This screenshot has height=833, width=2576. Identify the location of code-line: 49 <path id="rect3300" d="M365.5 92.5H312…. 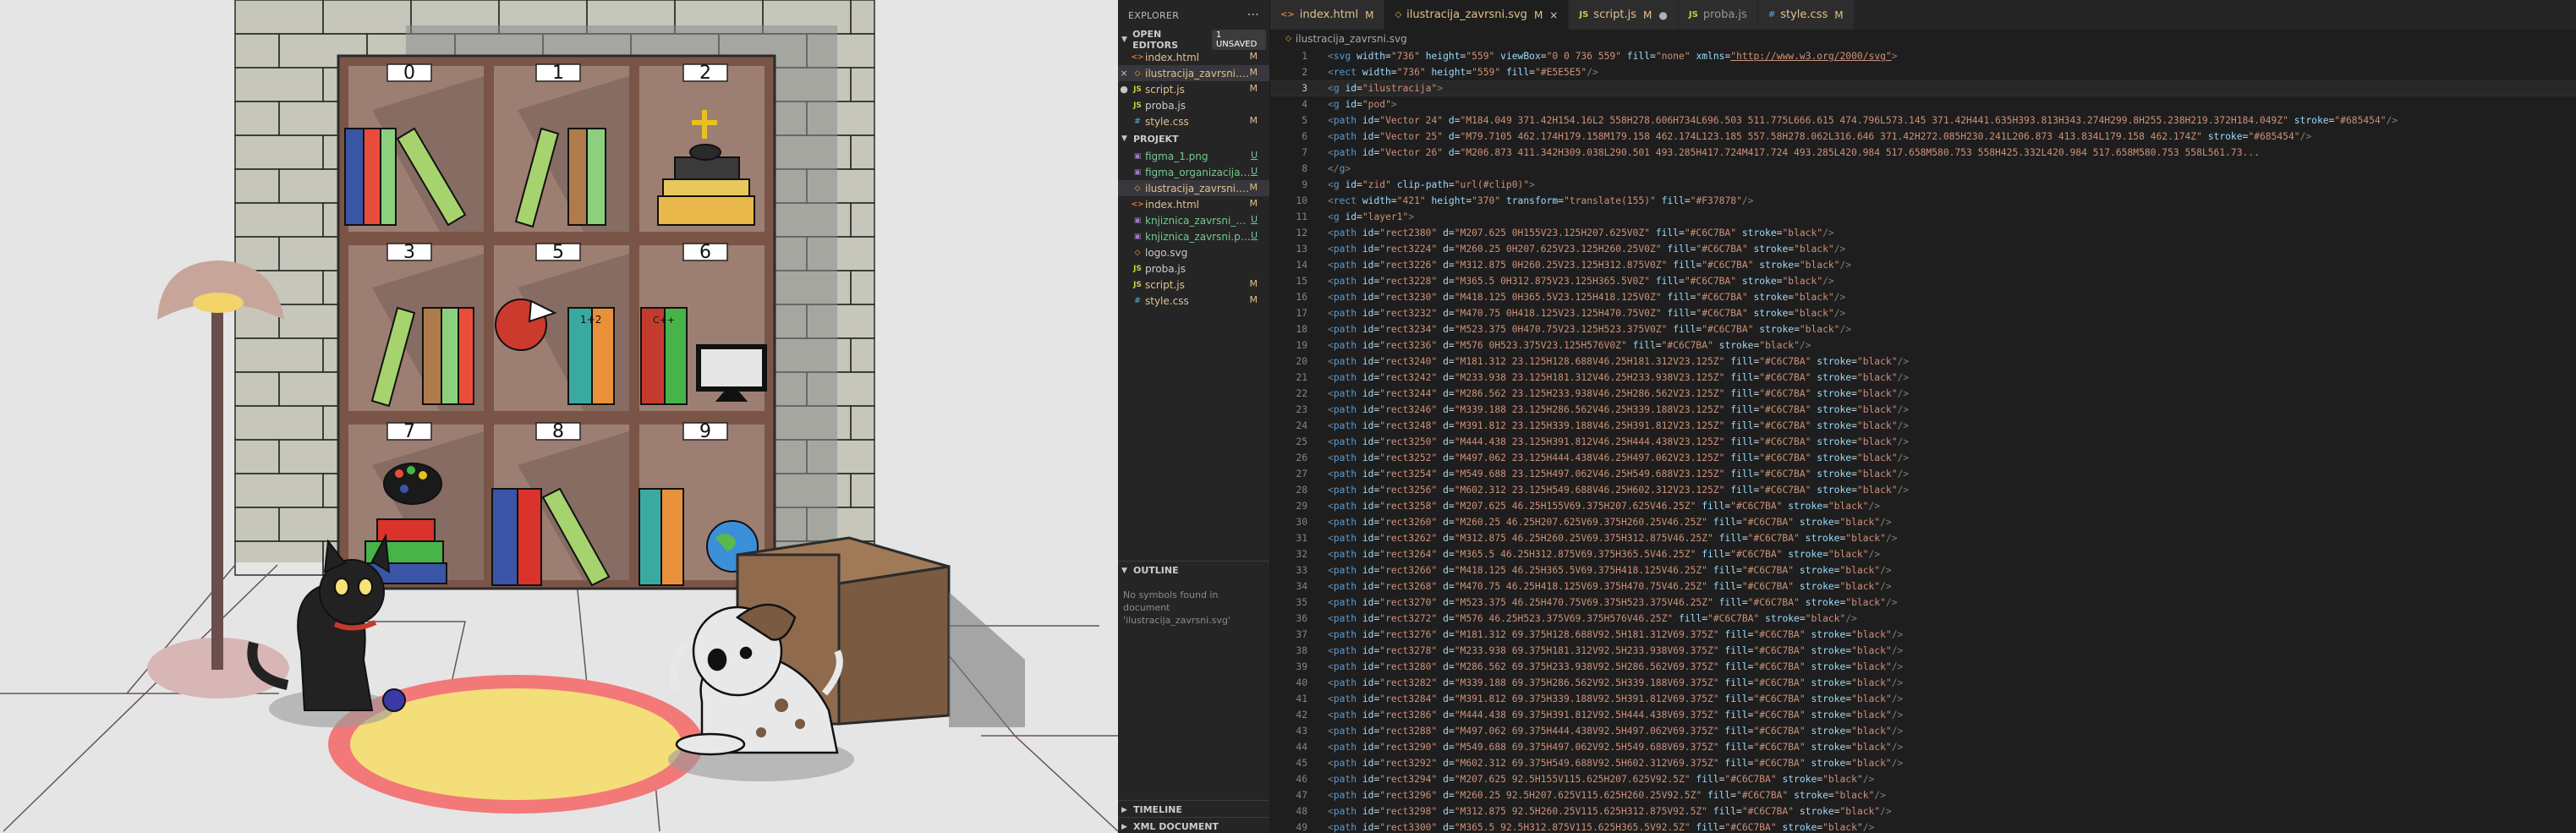
(1923, 826).